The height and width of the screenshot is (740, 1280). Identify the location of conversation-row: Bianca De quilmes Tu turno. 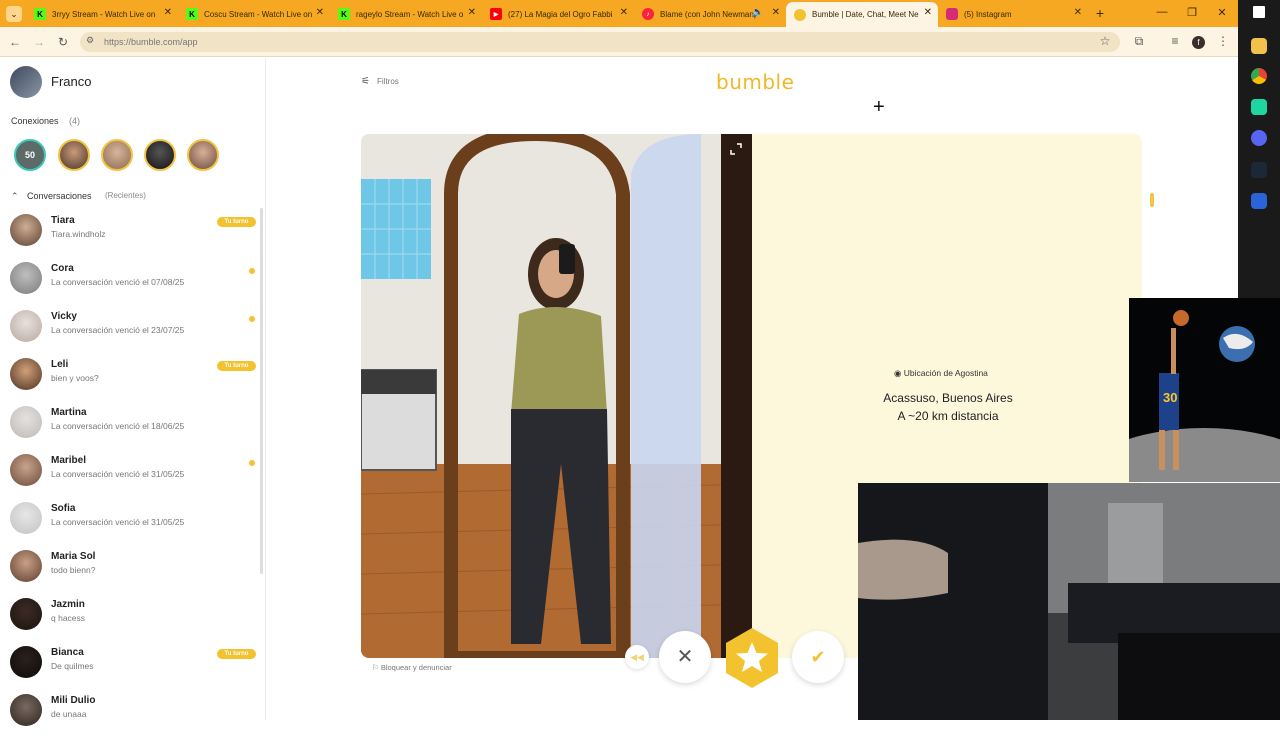
(131, 668).